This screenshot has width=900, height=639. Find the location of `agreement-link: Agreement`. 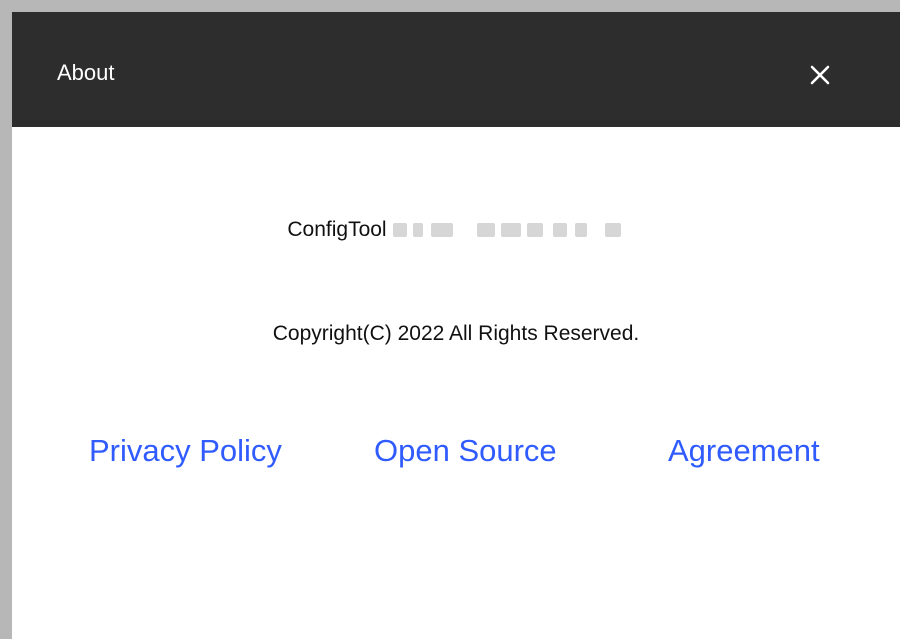

agreement-link: Agreement is located at coordinates (744, 451).